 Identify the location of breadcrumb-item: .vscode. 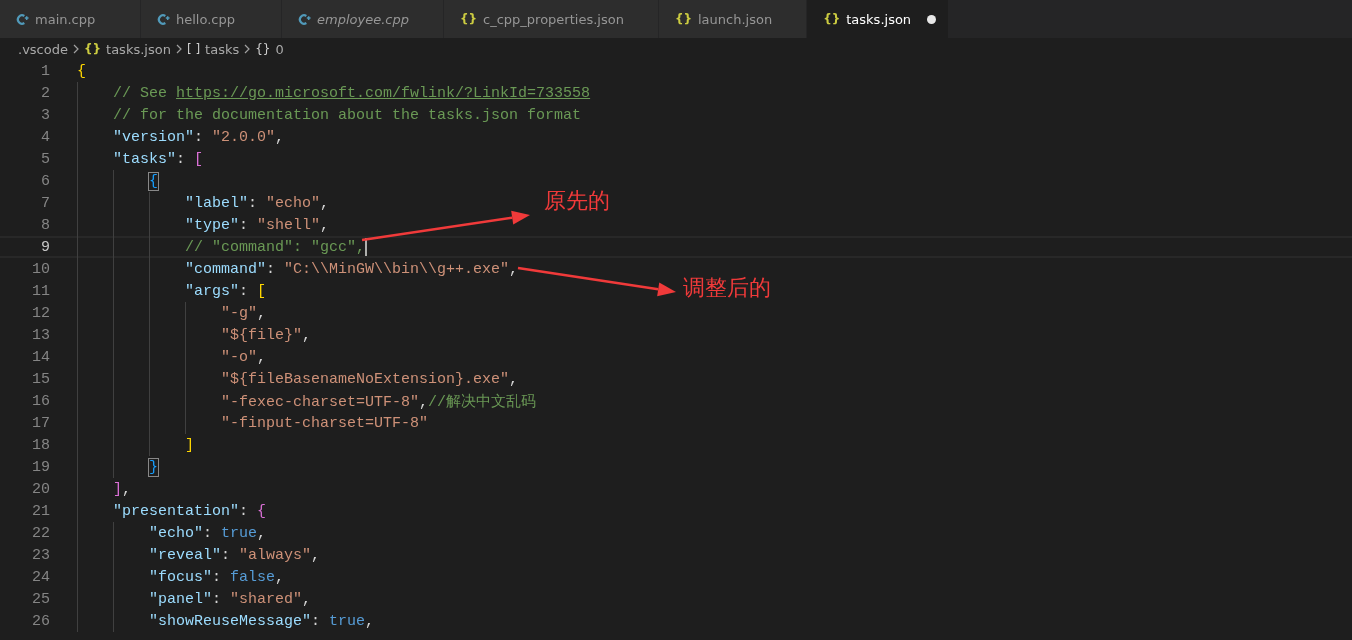
(43, 49).